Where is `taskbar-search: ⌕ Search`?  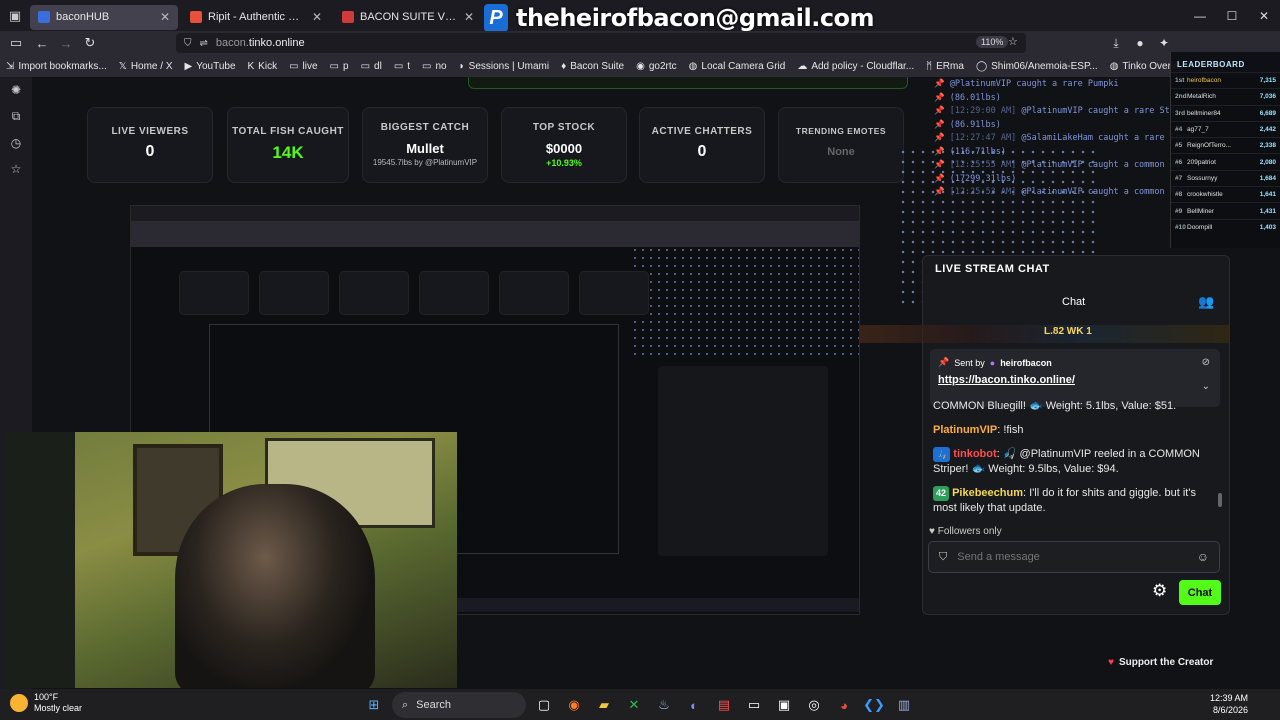 taskbar-search: ⌕ Search is located at coordinates (459, 705).